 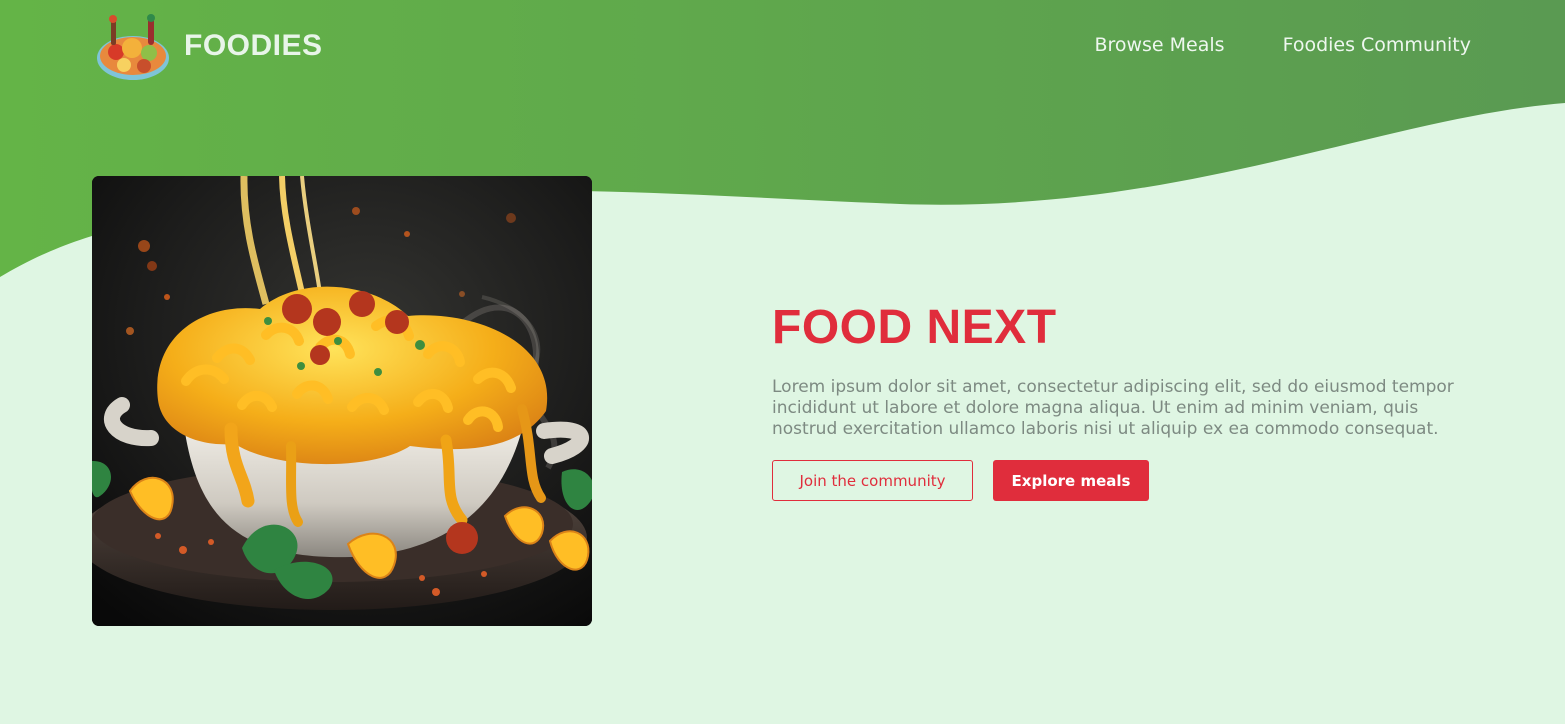 What do you see at coordinates (1159, 45) in the screenshot?
I see `nav-browse-meals: Browse Meals` at bounding box center [1159, 45].